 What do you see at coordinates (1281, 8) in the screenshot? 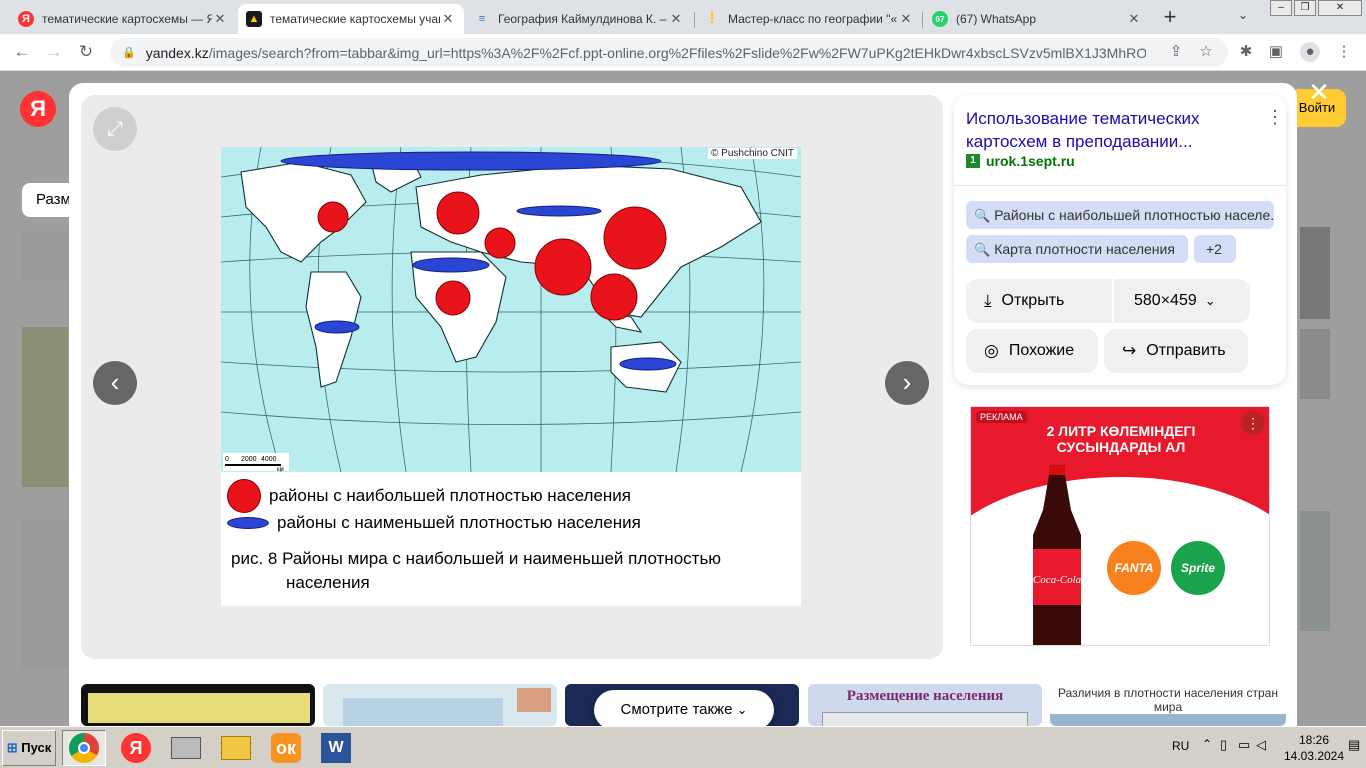
I see `minimize-button: –` at bounding box center [1281, 8].